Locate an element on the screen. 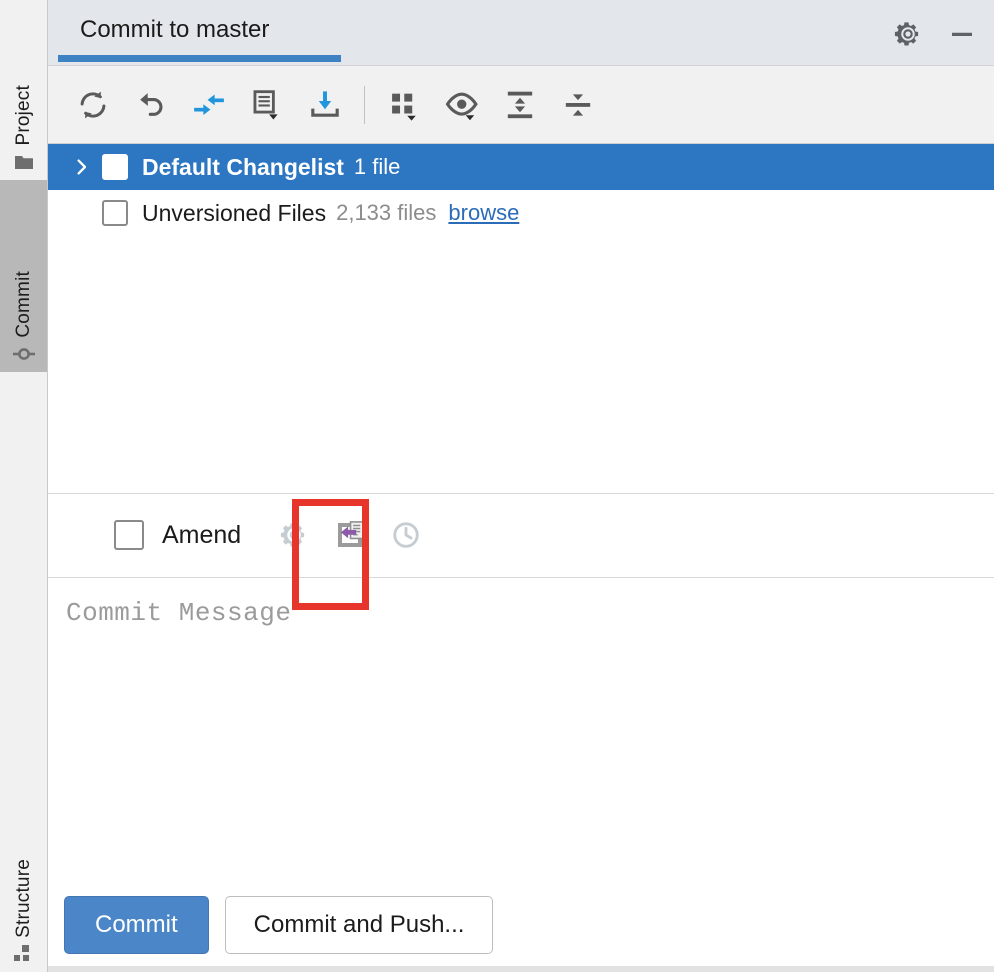 This screenshot has width=994, height=972. panel-header: Commit to master is located at coordinates (521, 33).